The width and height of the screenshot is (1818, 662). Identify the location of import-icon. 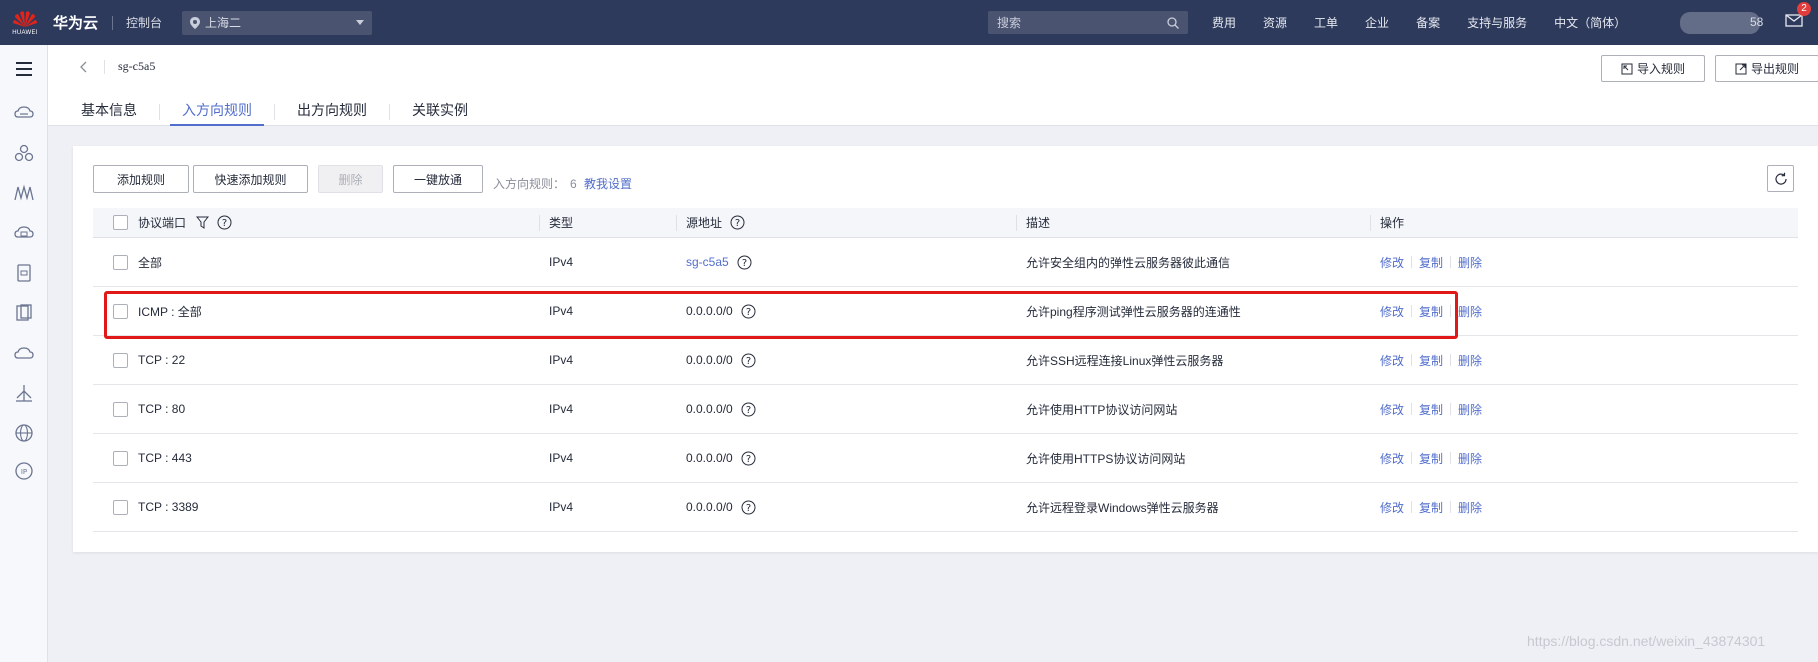
(1627, 68).